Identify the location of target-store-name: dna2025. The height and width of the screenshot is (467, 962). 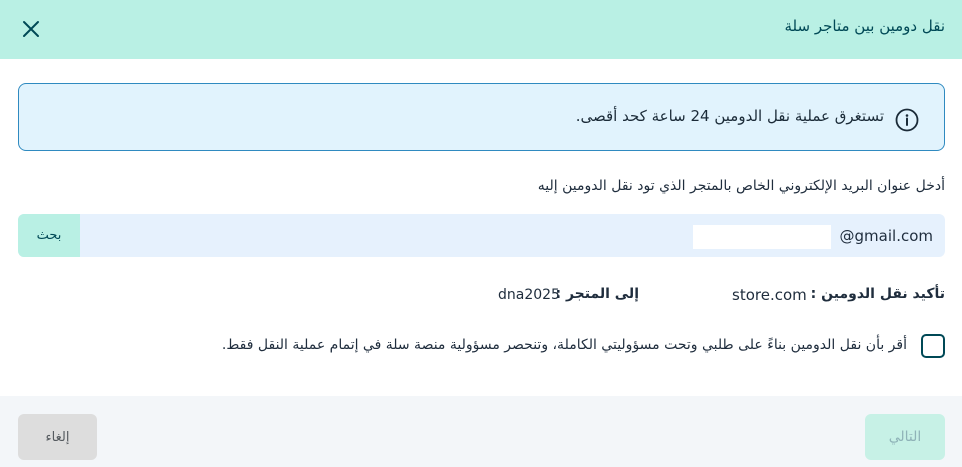
(529, 295).